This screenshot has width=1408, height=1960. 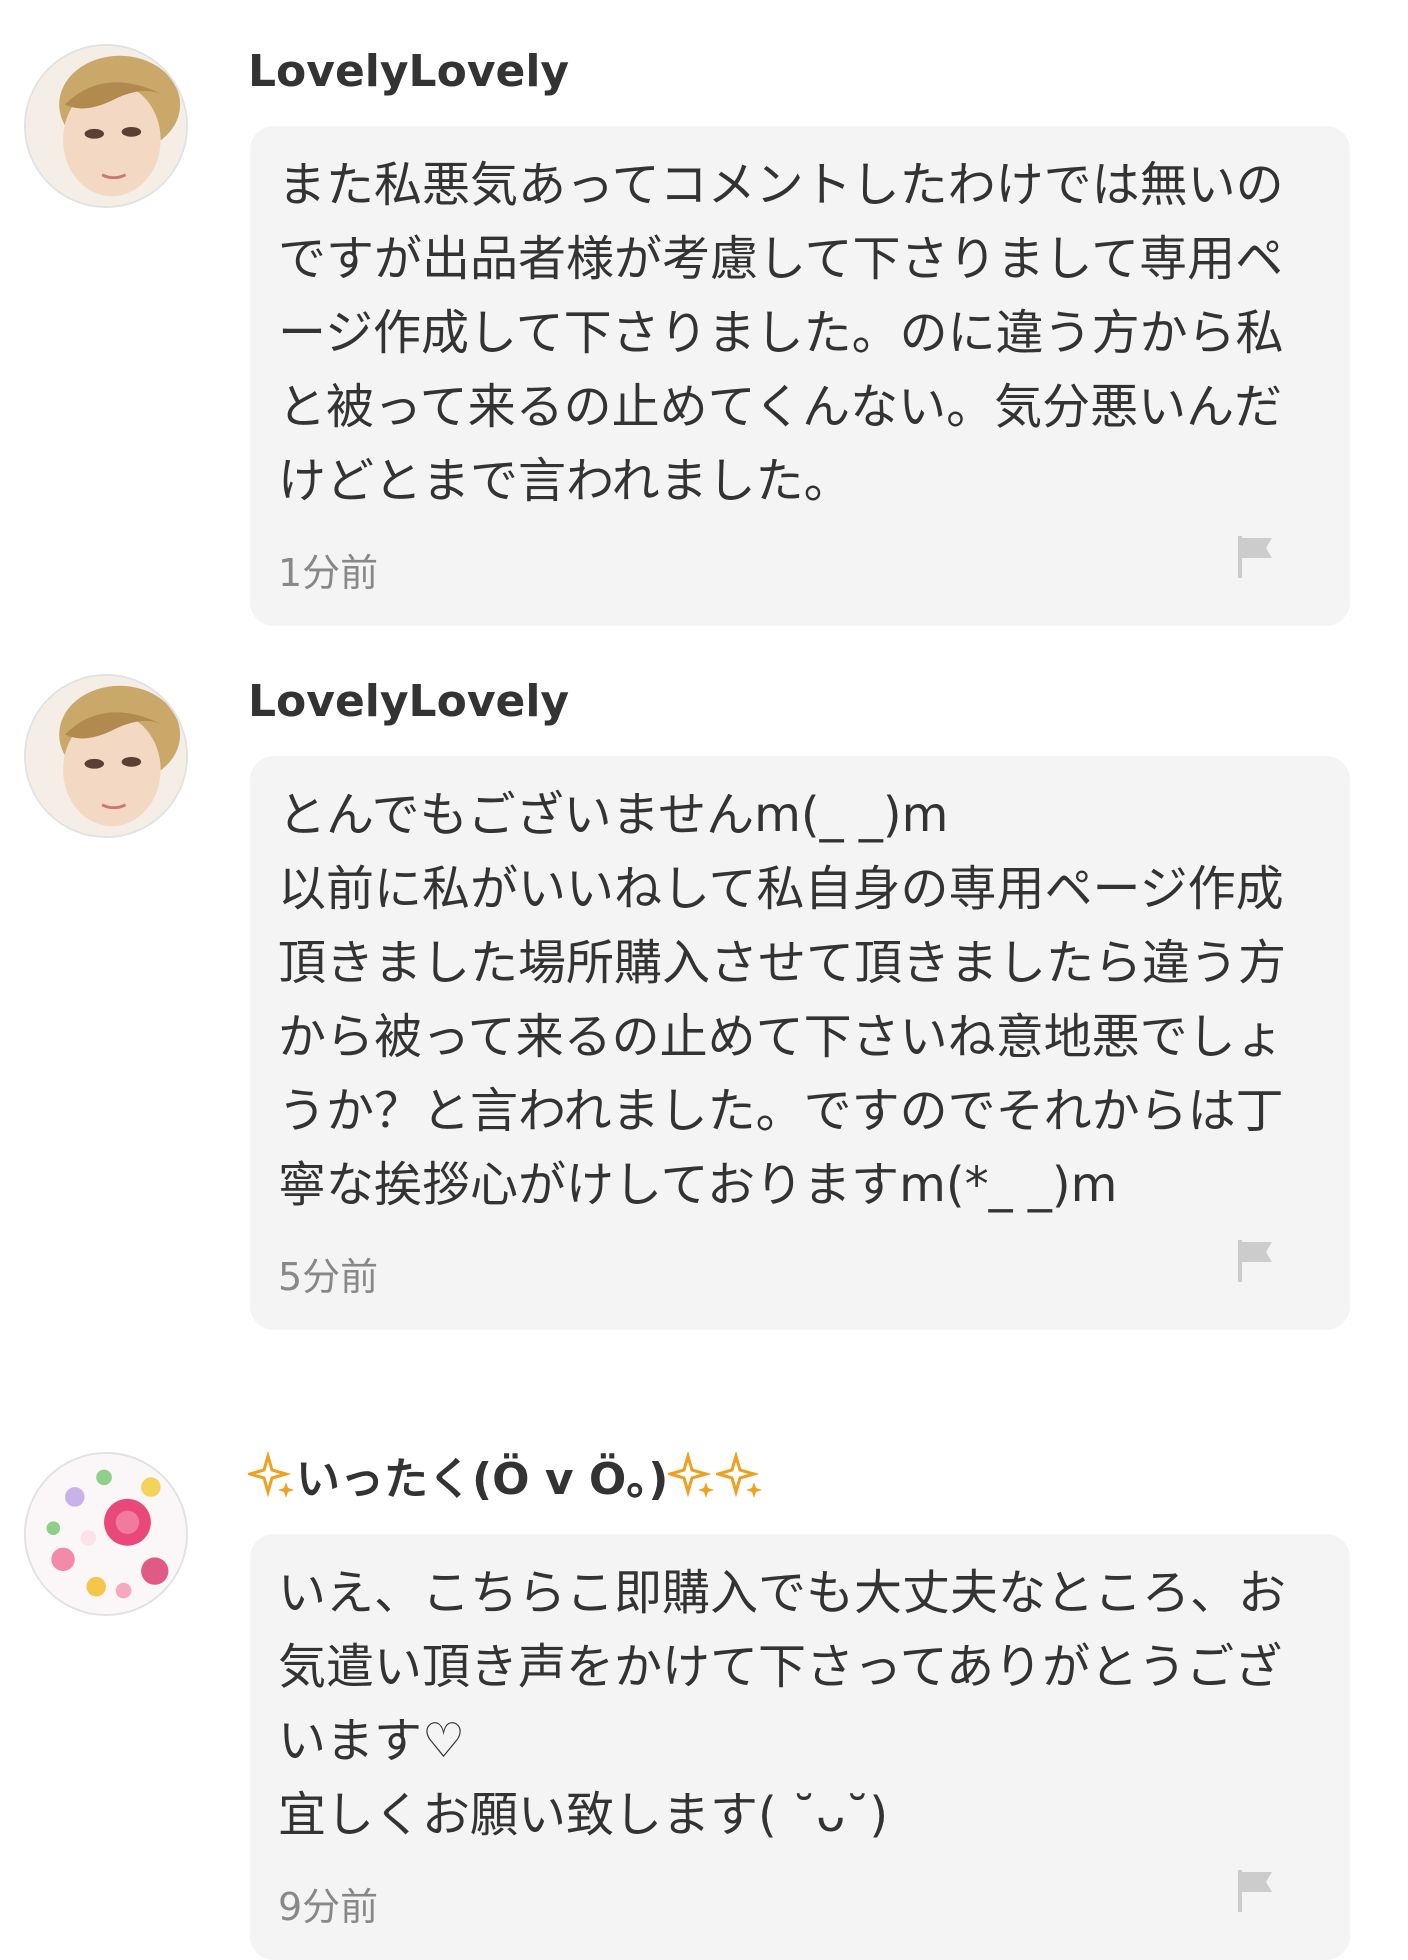 What do you see at coordinates (799, 1268) in the screenshot?
I see `comment-meta: 5分前` at bounding box center [799, 1268].